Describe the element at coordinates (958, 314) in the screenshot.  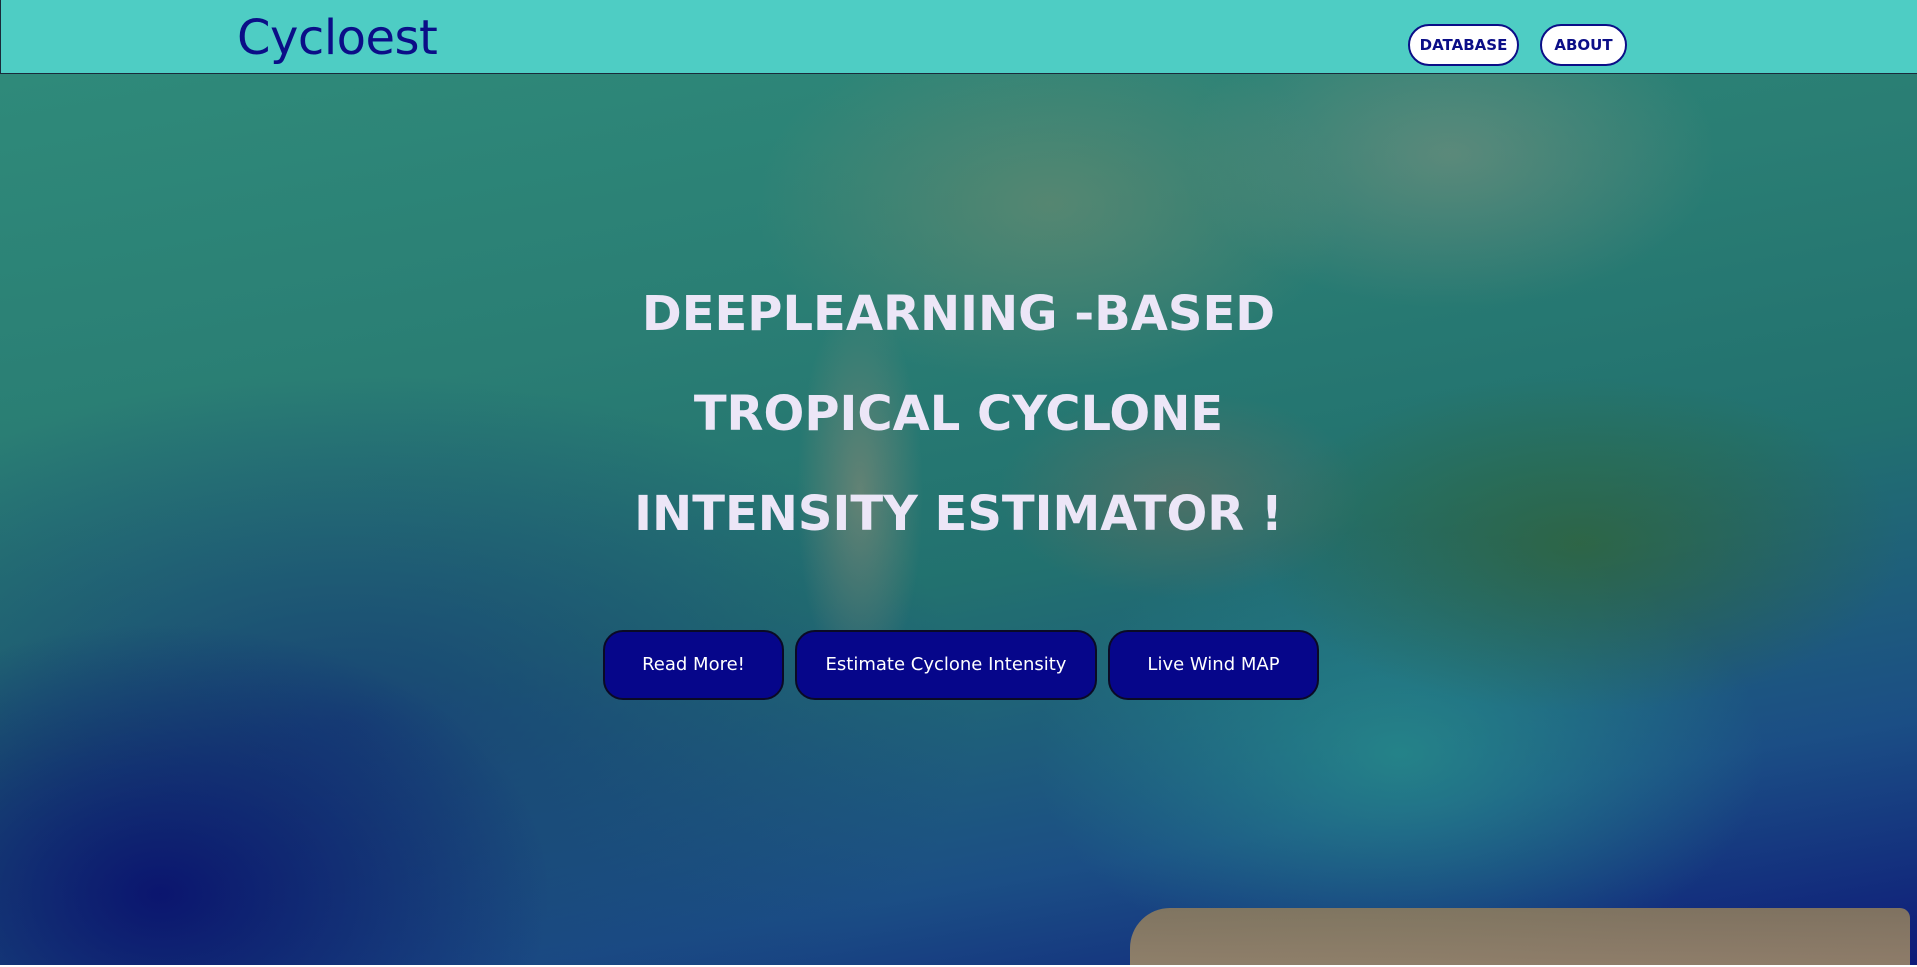
I see `hero-title-line-1: DEEPLEARNING -BASED` at that location.